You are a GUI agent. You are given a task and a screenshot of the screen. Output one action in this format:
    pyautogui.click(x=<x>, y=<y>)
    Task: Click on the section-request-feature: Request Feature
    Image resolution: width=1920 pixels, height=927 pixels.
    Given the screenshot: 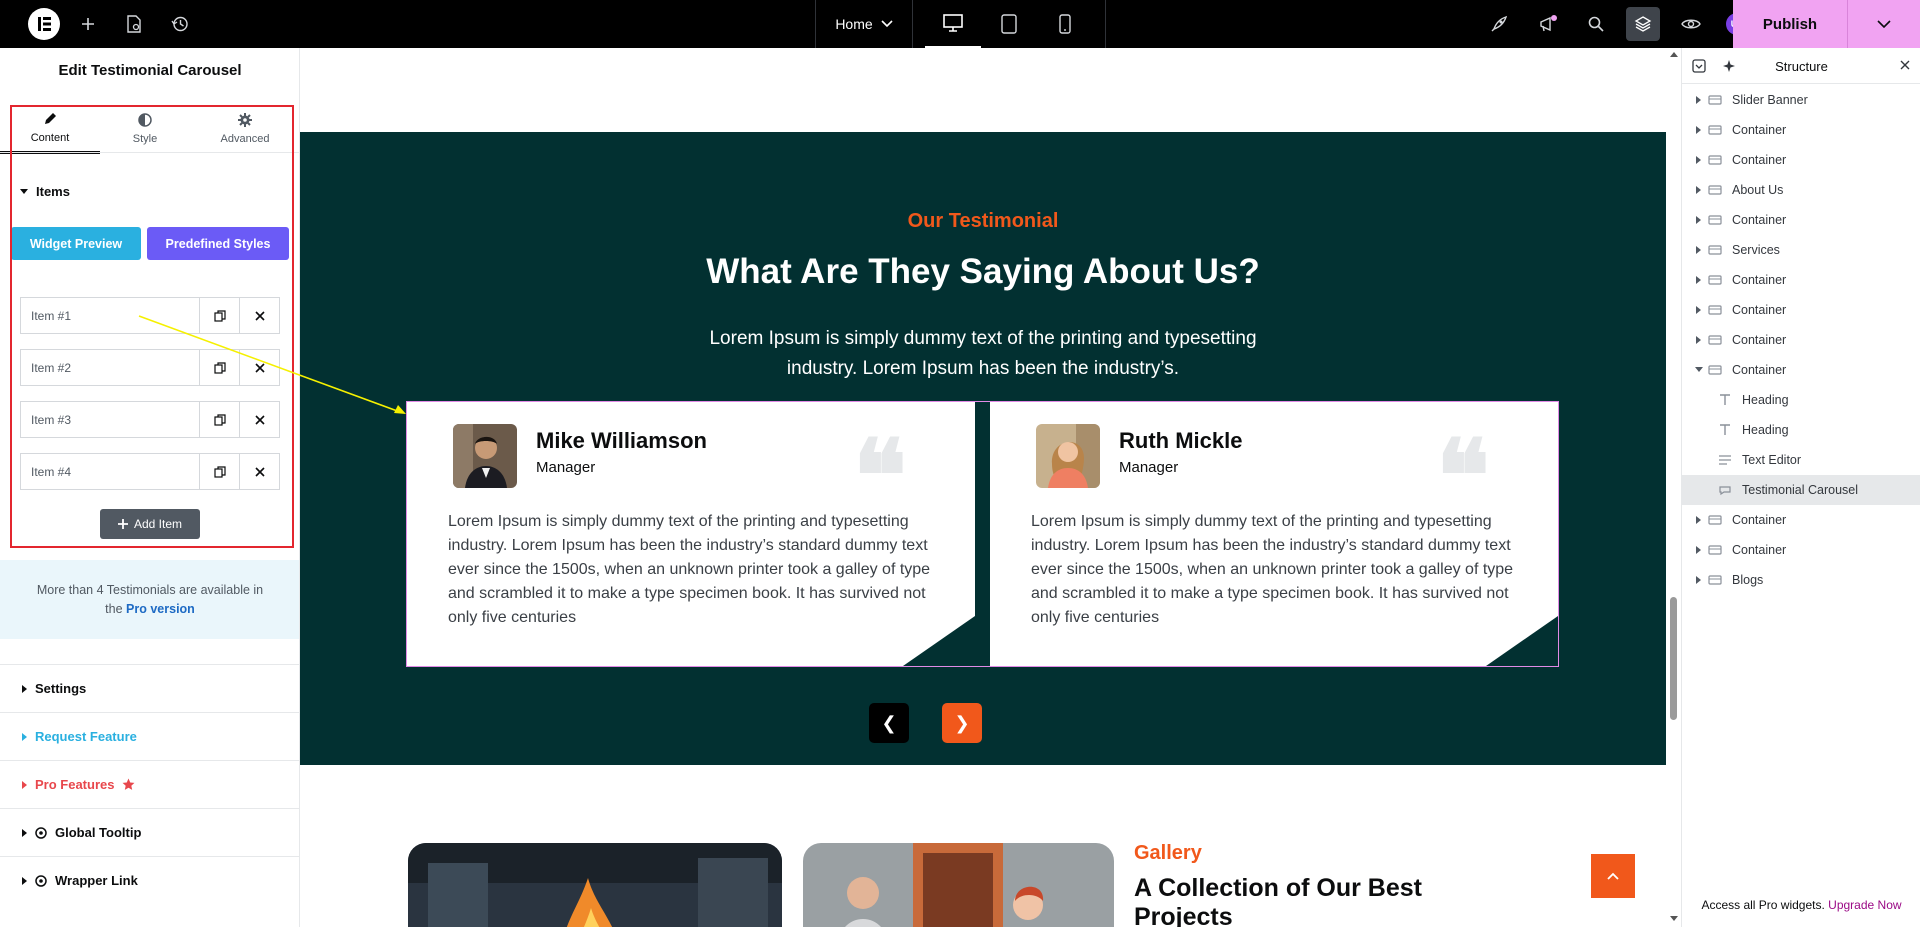 What is the action you would take?
    pyautogui.click(x=149, y=736)
    